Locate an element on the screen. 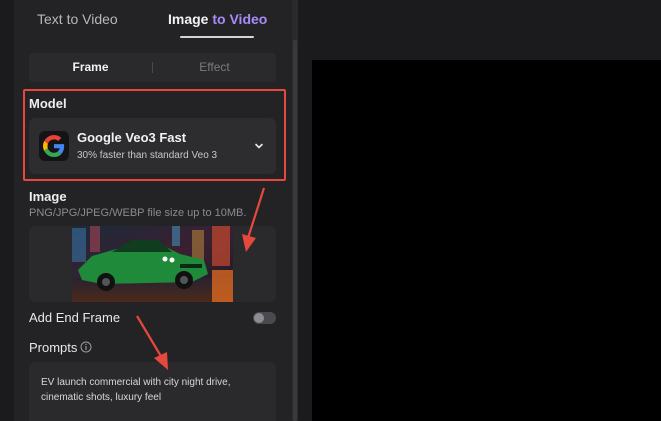 This screenshot has width=661, height=421. end-frame-toggle is located at coordinates (264, 318).